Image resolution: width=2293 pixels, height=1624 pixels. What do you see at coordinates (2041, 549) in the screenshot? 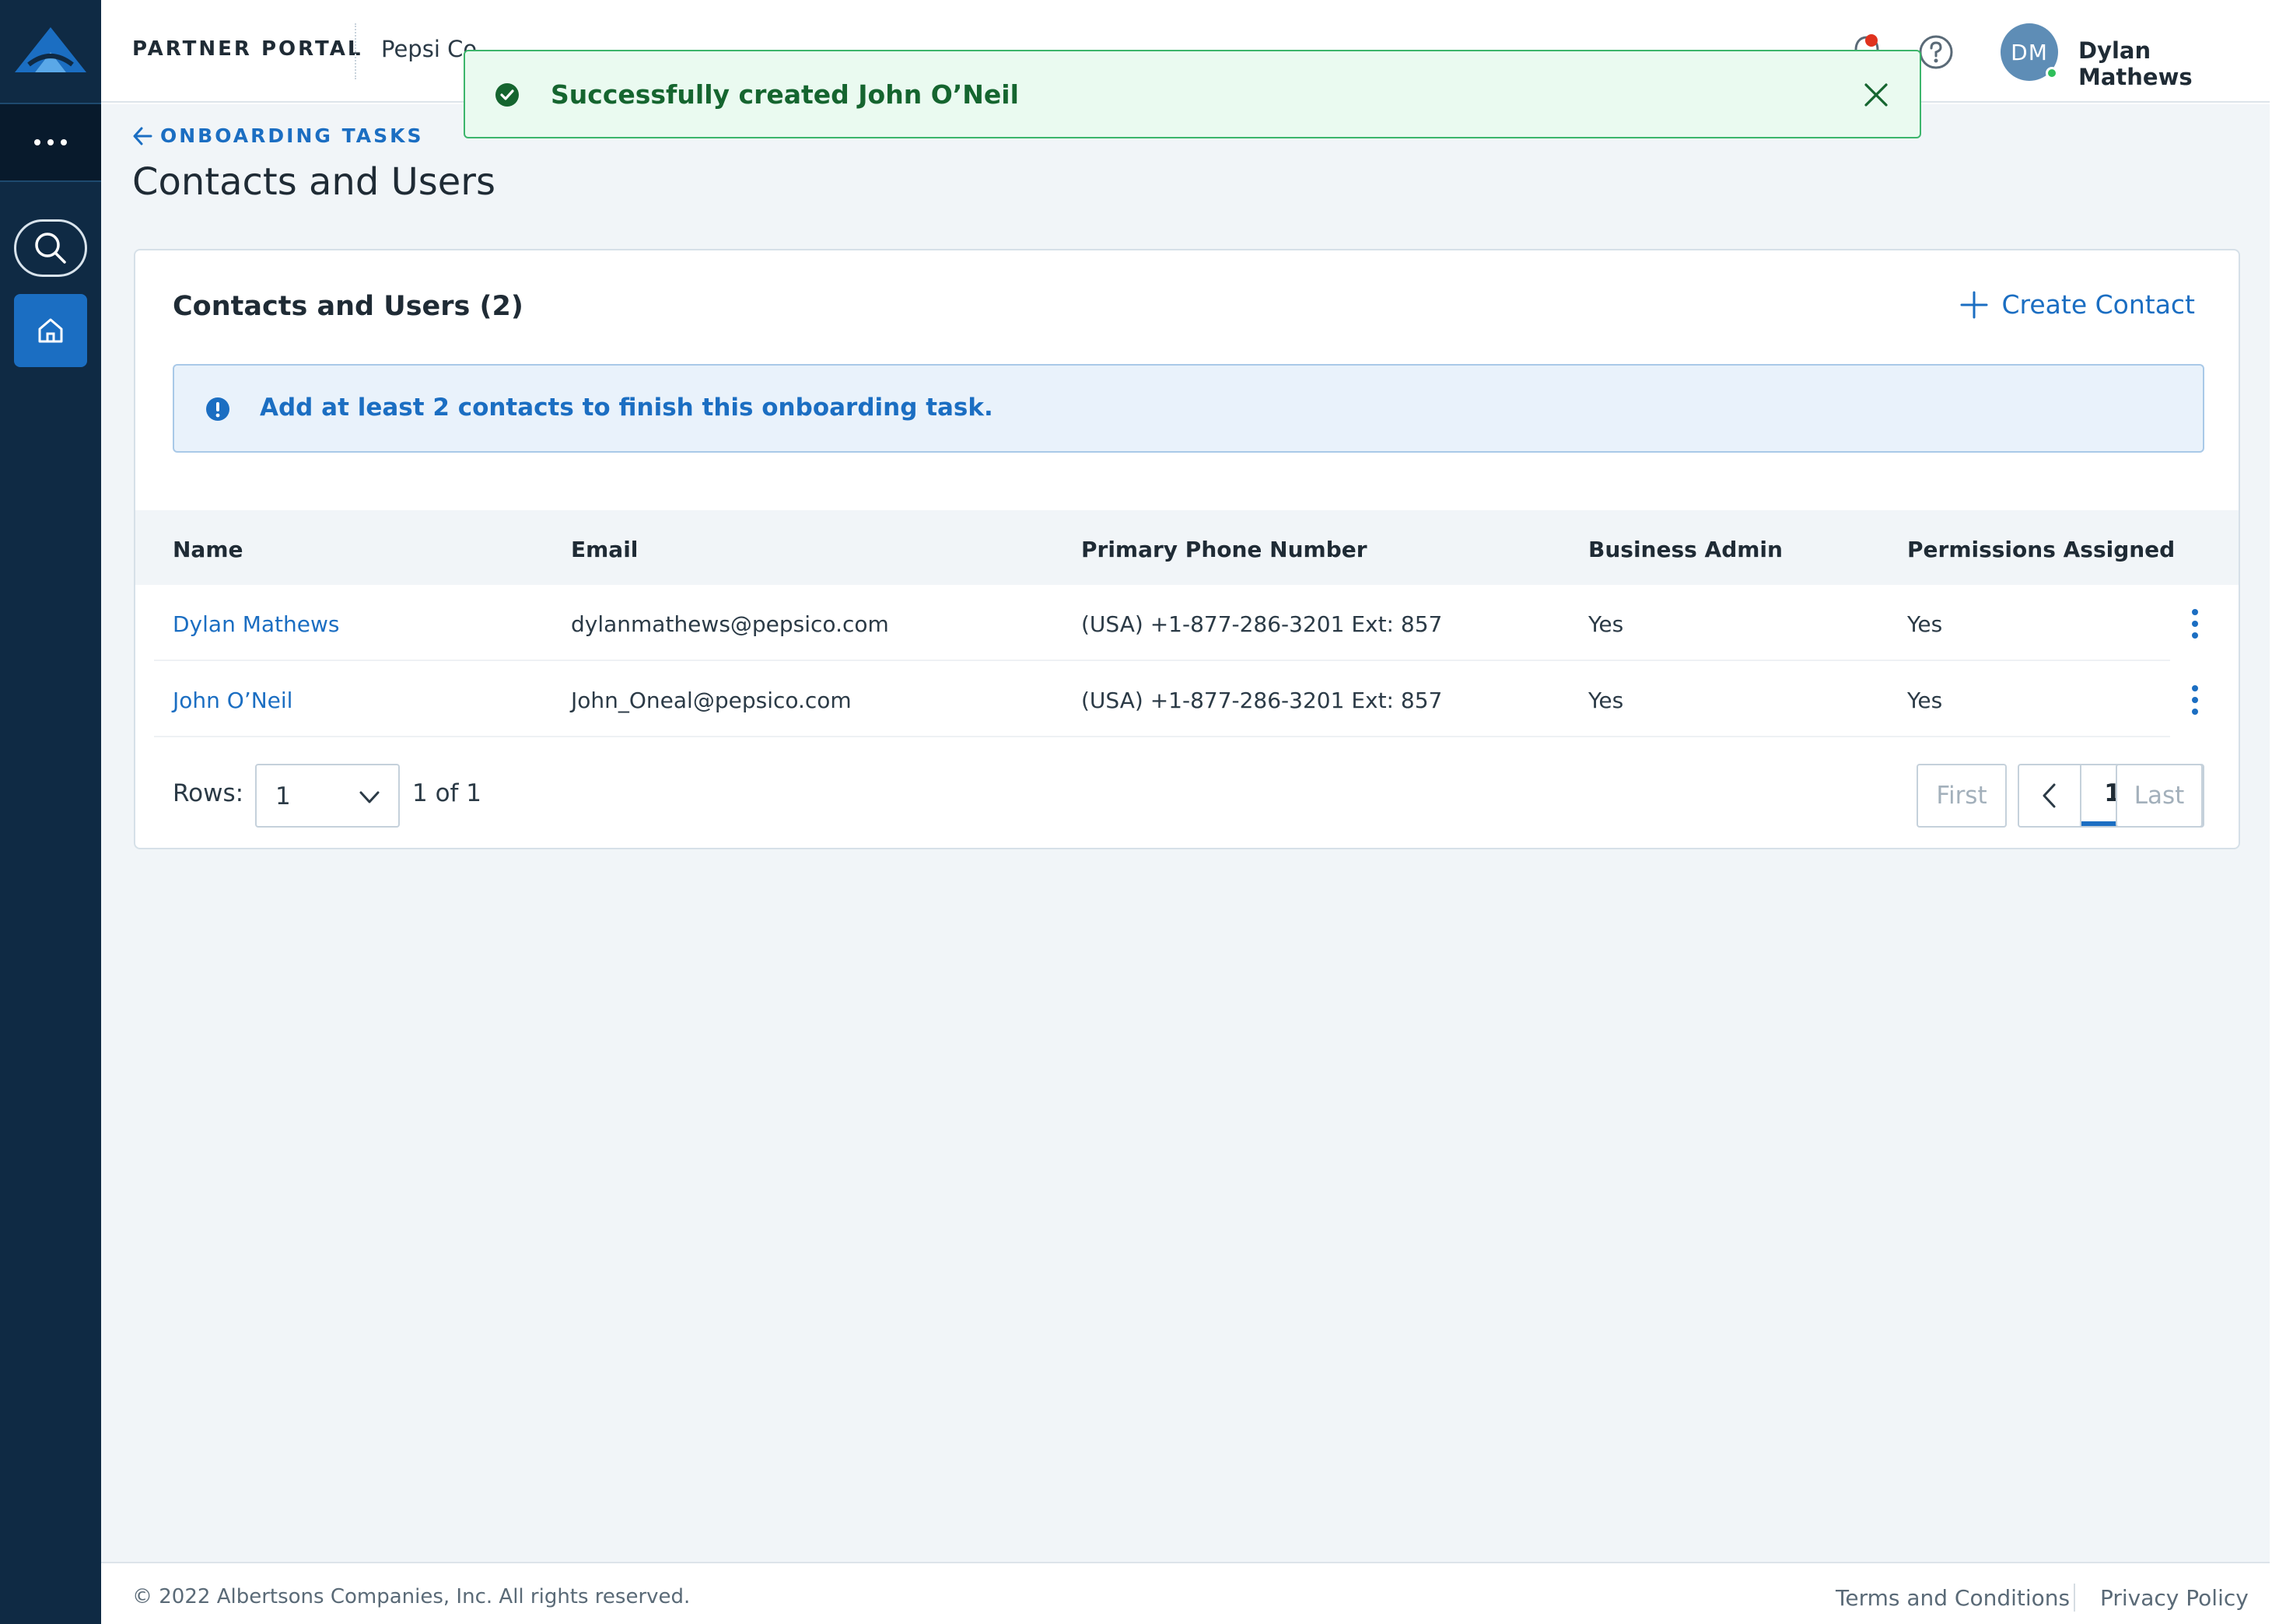
I see `column-header-permissions: Permissions Assigned` at bounding box center [2041, 549].